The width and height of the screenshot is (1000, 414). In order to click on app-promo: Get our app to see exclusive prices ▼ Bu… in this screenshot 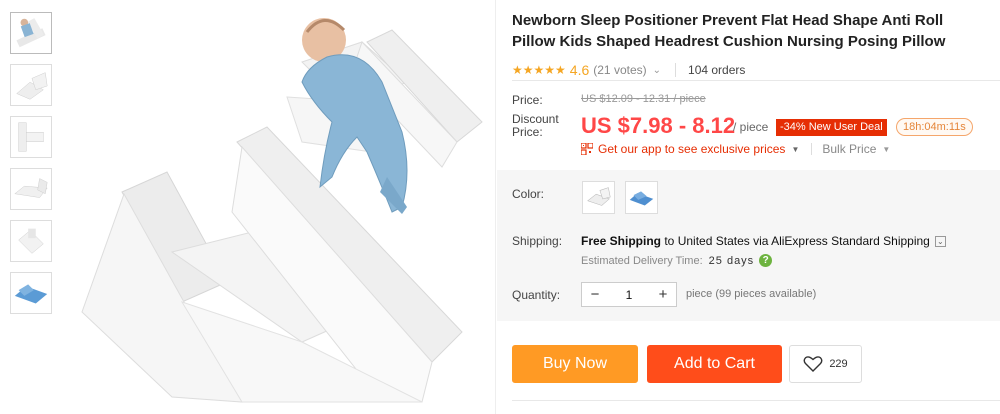, I will do `click(735, 149)`.